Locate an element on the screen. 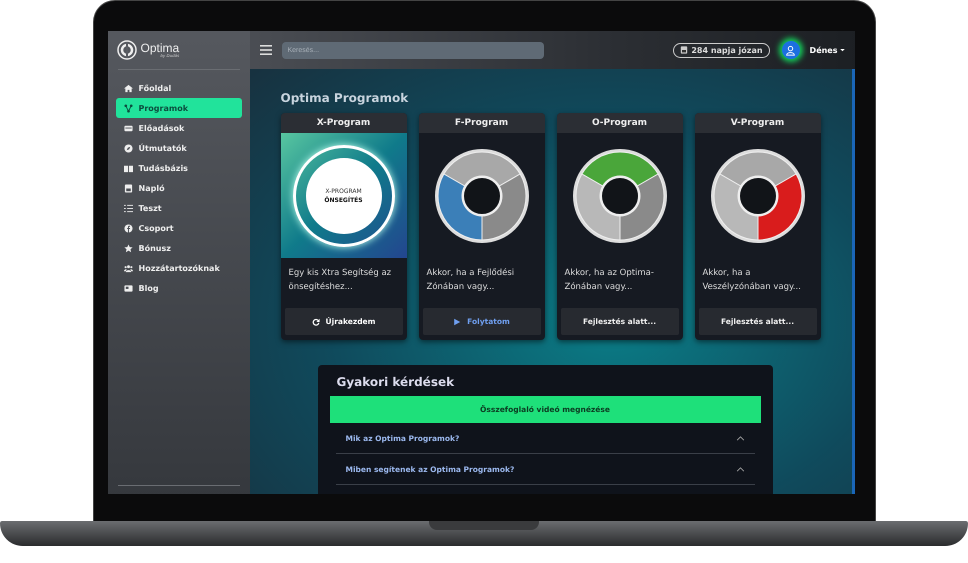 This screenshot has height=563, width=968. user-icon is located at coordinates (790, 50).